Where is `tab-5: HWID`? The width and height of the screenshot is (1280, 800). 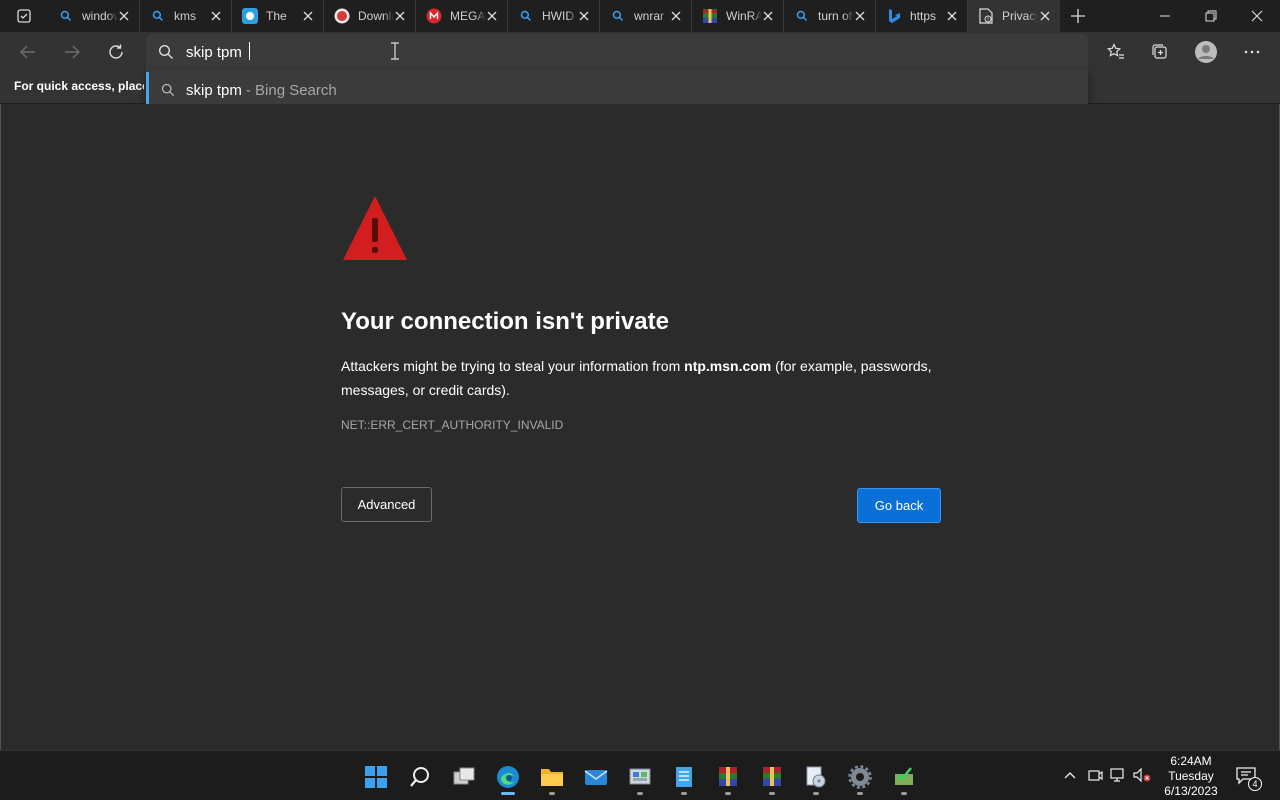 tab-5: HWID is located at coordinates (554, 16).